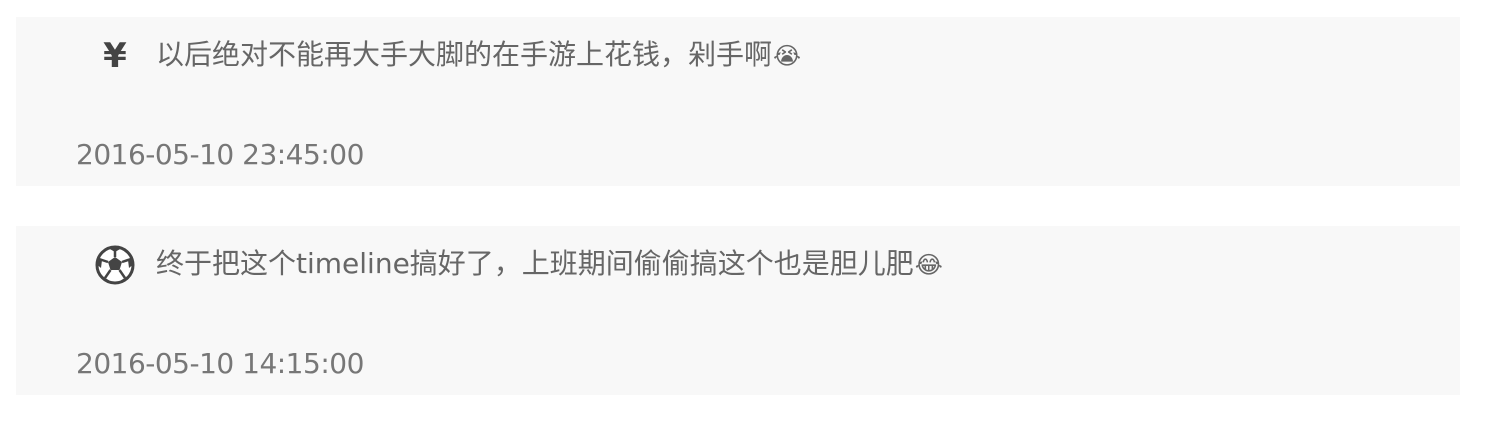 This screenshot has height=438, width=1486. Describe the element at coordinates (115, 265) in the screenshot. I see `soccer-ball-icon` at that location.